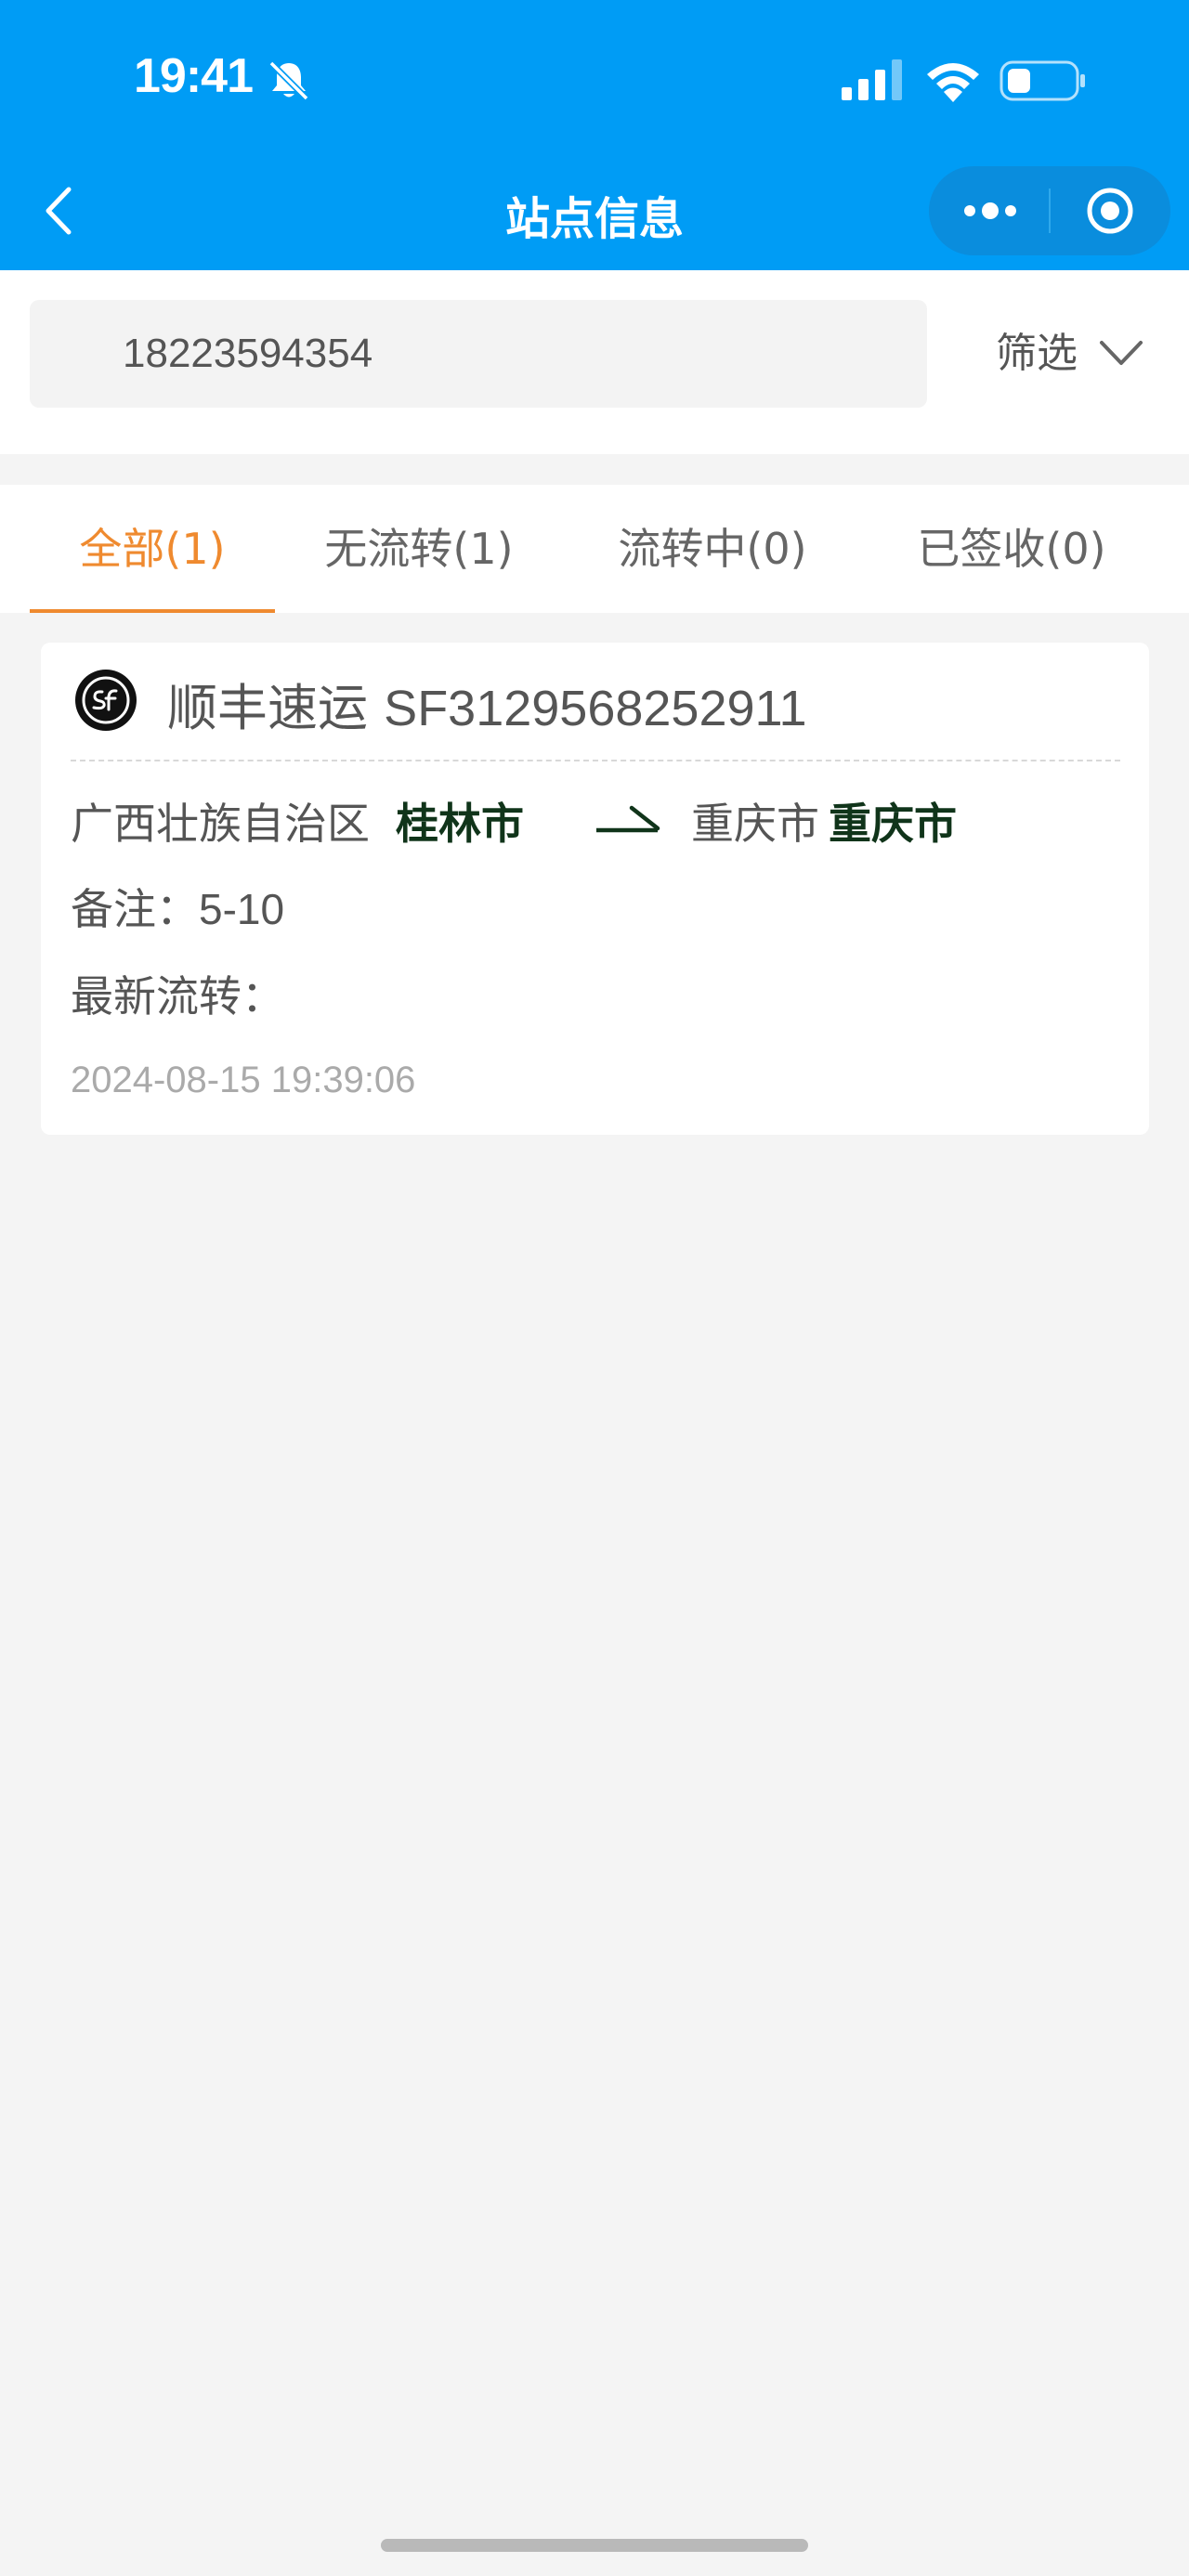 This screenshot has height=2576, width=1189. Describe the element at coordinates (152, 549) in the screenshot. I see `tab-all: 全部(1)` at that location.